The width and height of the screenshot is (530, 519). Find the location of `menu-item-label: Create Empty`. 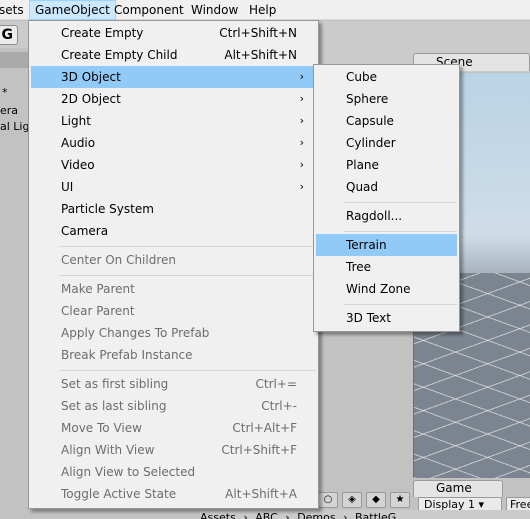

menu-item-label: Create Empty is located at coordinates (102, 33).